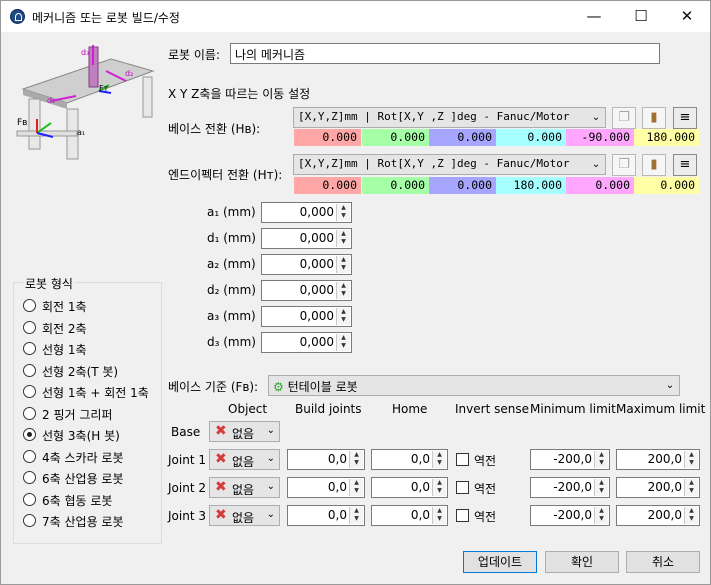 The image size is (711, 585). Describe the element at coordinates (81, 132) in the screenshot. I see `a1-label: a₁` at that location.